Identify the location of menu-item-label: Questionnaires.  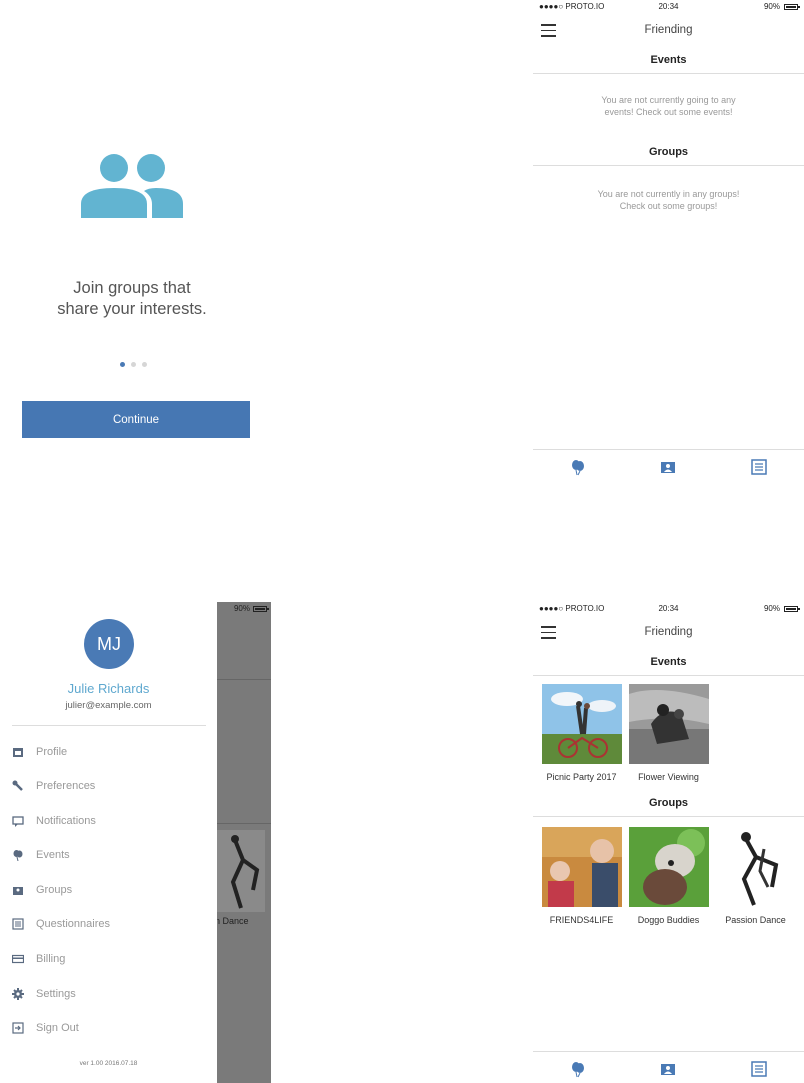
(73, 924).